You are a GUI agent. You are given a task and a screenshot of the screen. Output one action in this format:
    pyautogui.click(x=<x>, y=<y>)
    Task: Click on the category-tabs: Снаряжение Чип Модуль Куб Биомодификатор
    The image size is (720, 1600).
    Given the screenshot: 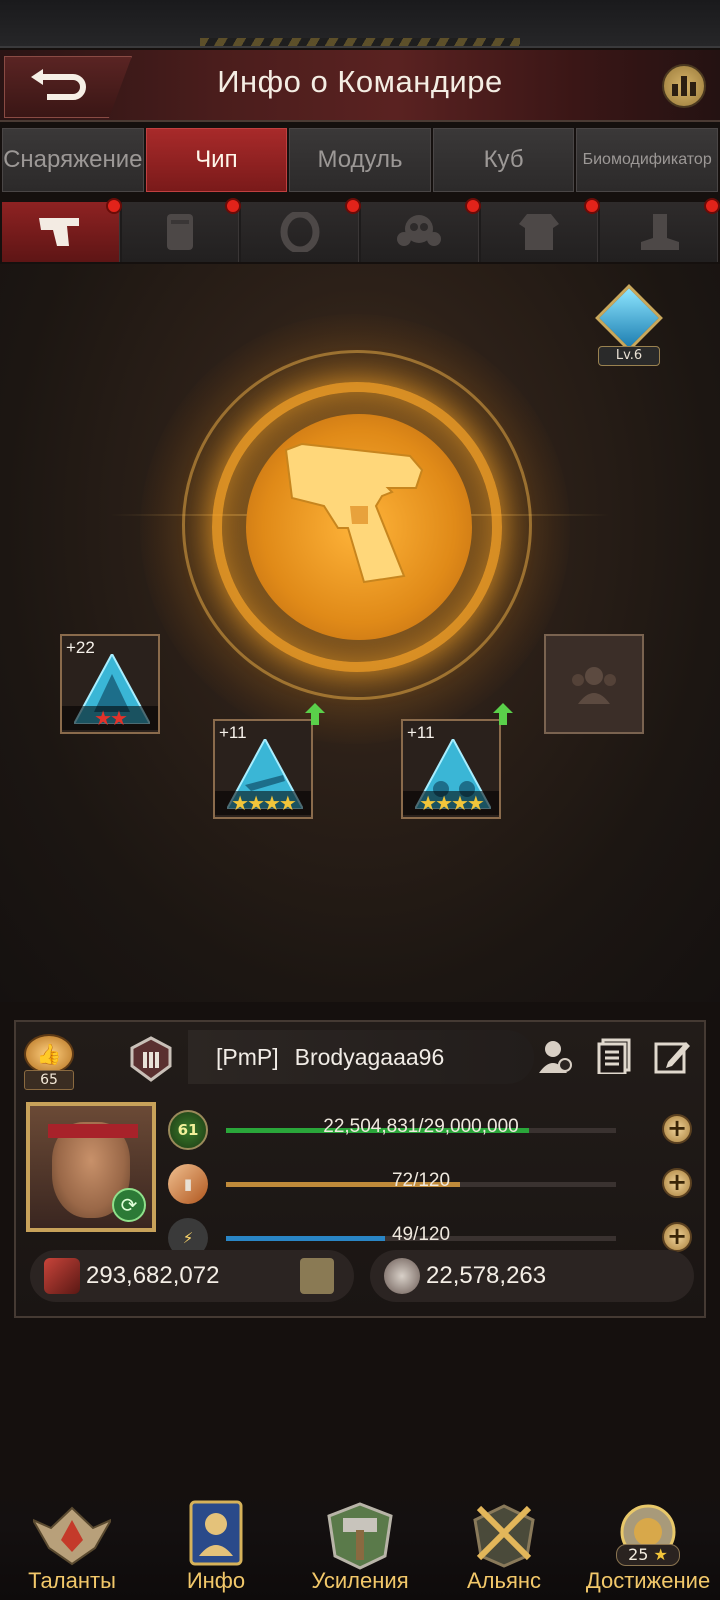 What is the action you would take?
    pyautogui.click(x=360, y=160)
    